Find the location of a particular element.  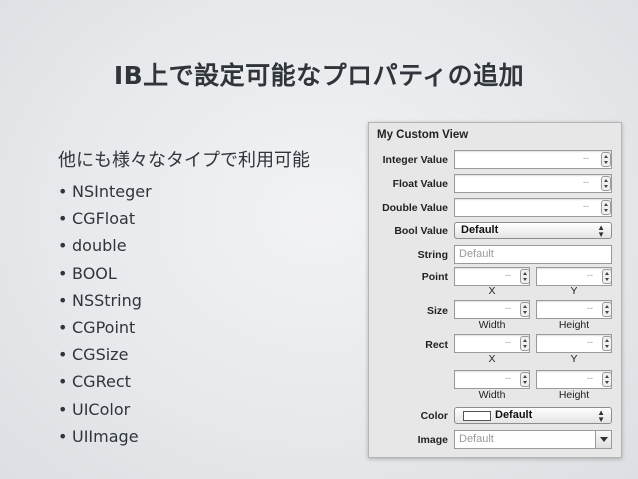

float-value-label: Float Value is located at coordinates (420, 184).